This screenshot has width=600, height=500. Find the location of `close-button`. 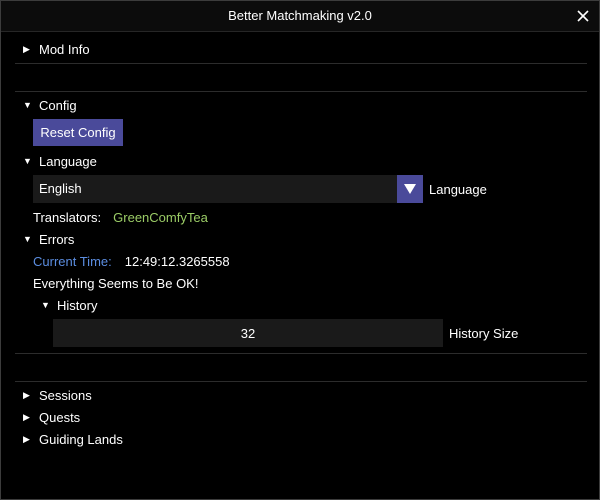

close-button is located at coordinates (583, 16).